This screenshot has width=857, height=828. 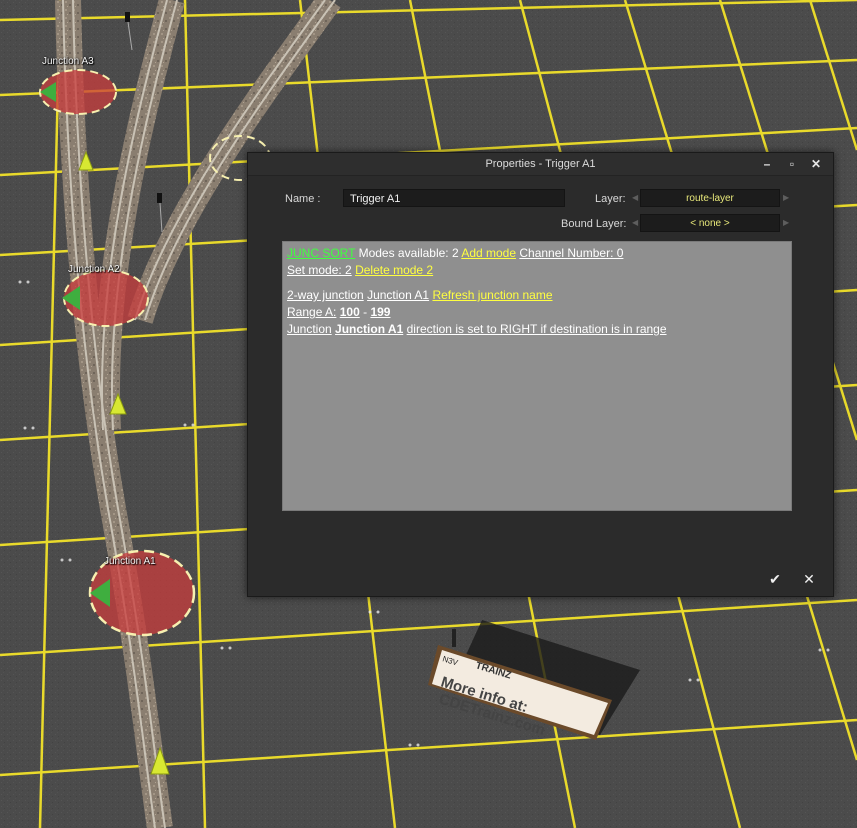 I want to click on mode-tag-link: JUNC SORT, so click(x=321, y=253).